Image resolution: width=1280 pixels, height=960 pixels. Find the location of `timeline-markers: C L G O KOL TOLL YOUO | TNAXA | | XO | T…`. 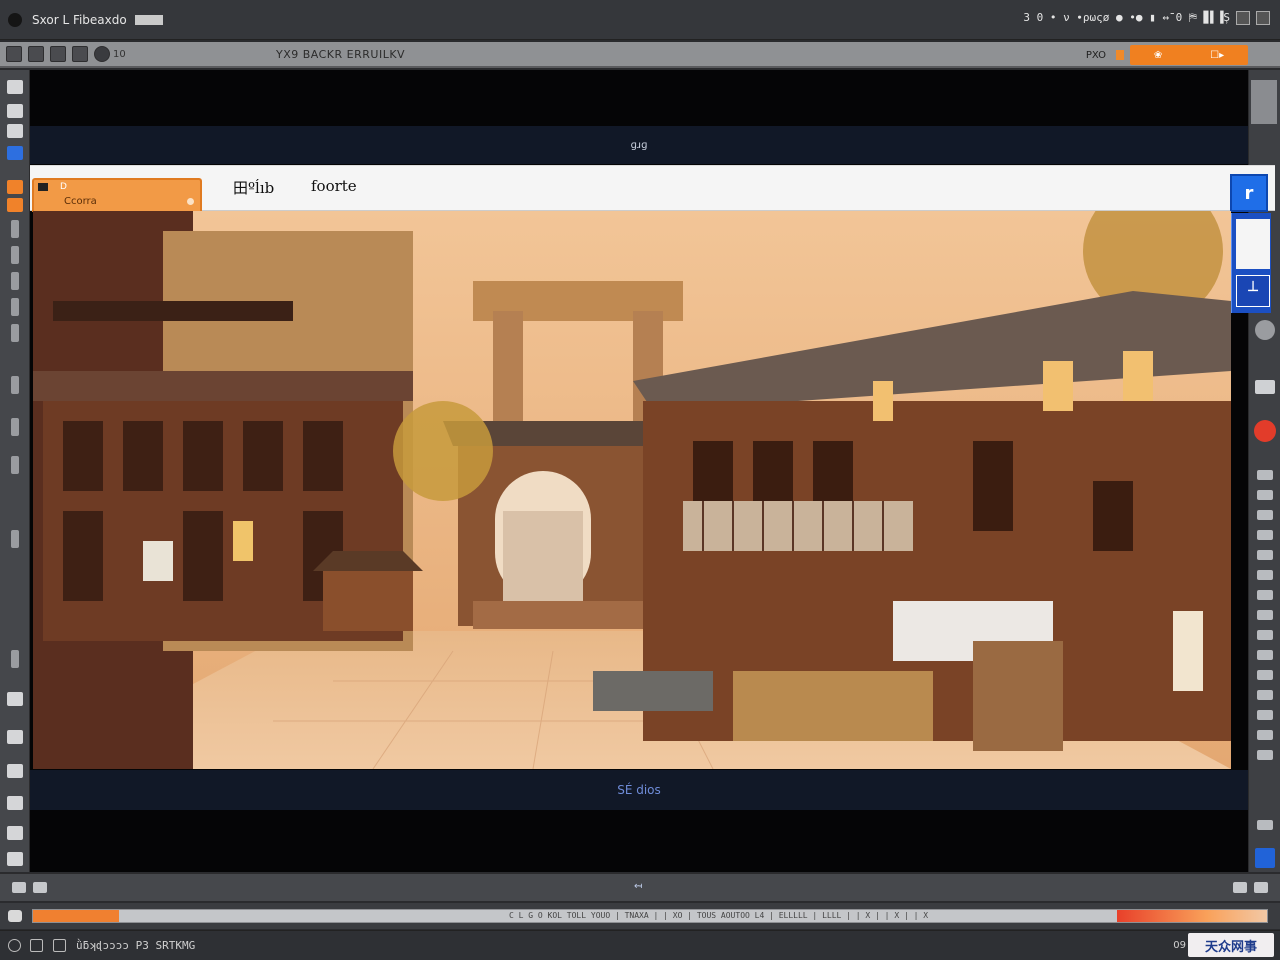

timeline-markers: C L G O KOL TOLL YOUO | TNAXA | | XO | T… is located at coordinates (719, 915).